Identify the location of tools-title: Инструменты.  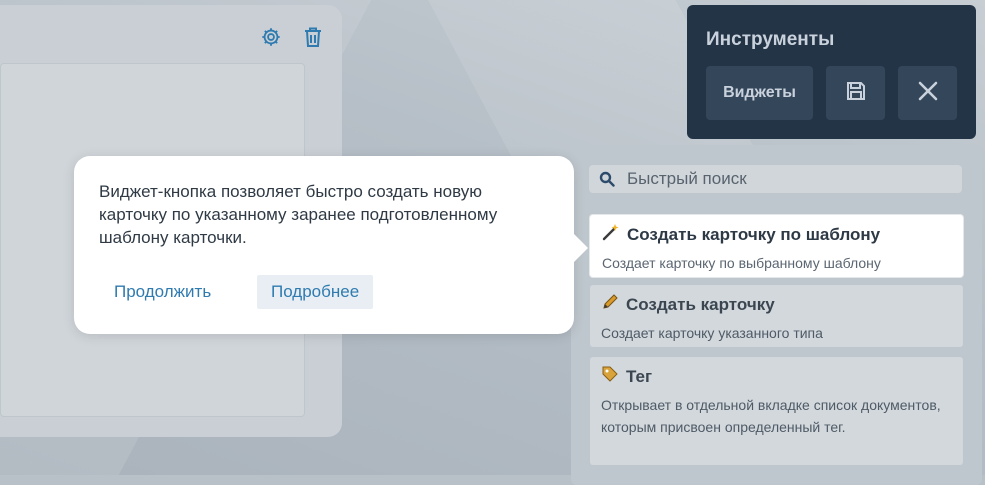
(770, 39).